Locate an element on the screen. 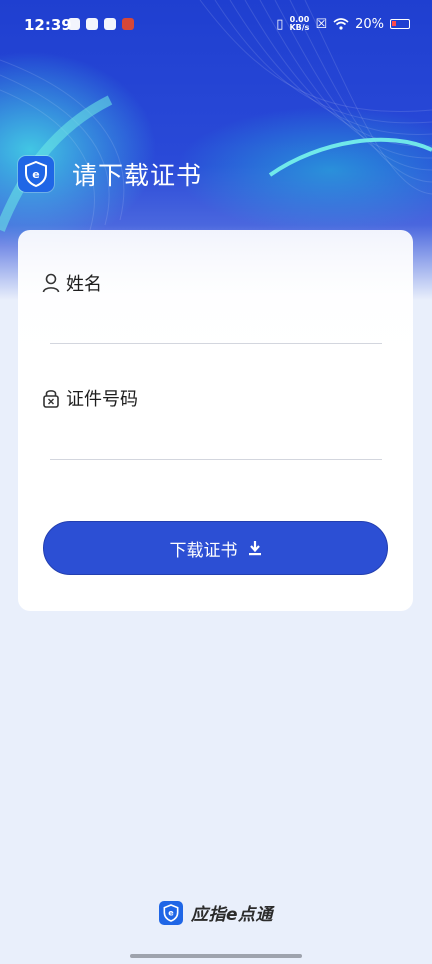 This screenshot has width=432, height=964. network-speed: 0.00 KB/s is located at coordinates (299, 24).